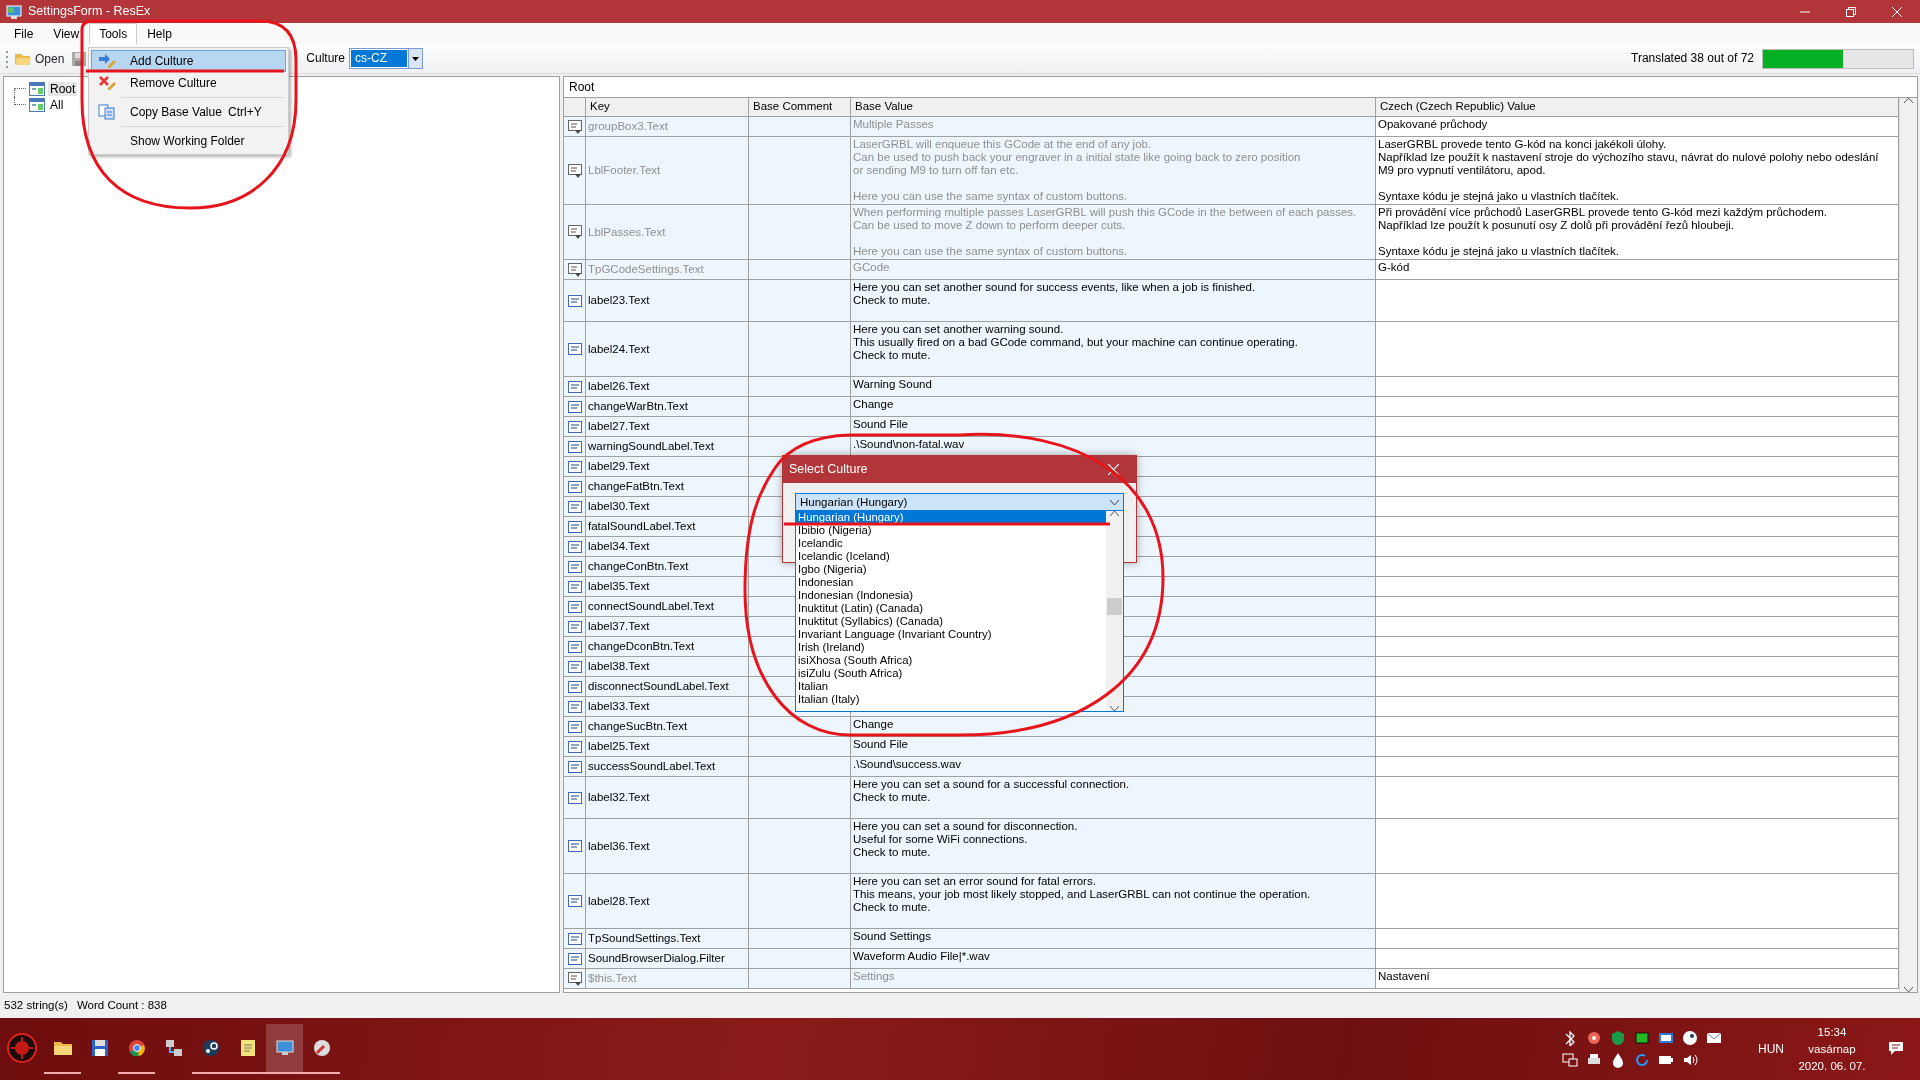 Image resolution: width=1920 pixels, height=1080 pixels. I want to click on table-cell: Waveform Audio File|*.wav, so click(1113, 959).